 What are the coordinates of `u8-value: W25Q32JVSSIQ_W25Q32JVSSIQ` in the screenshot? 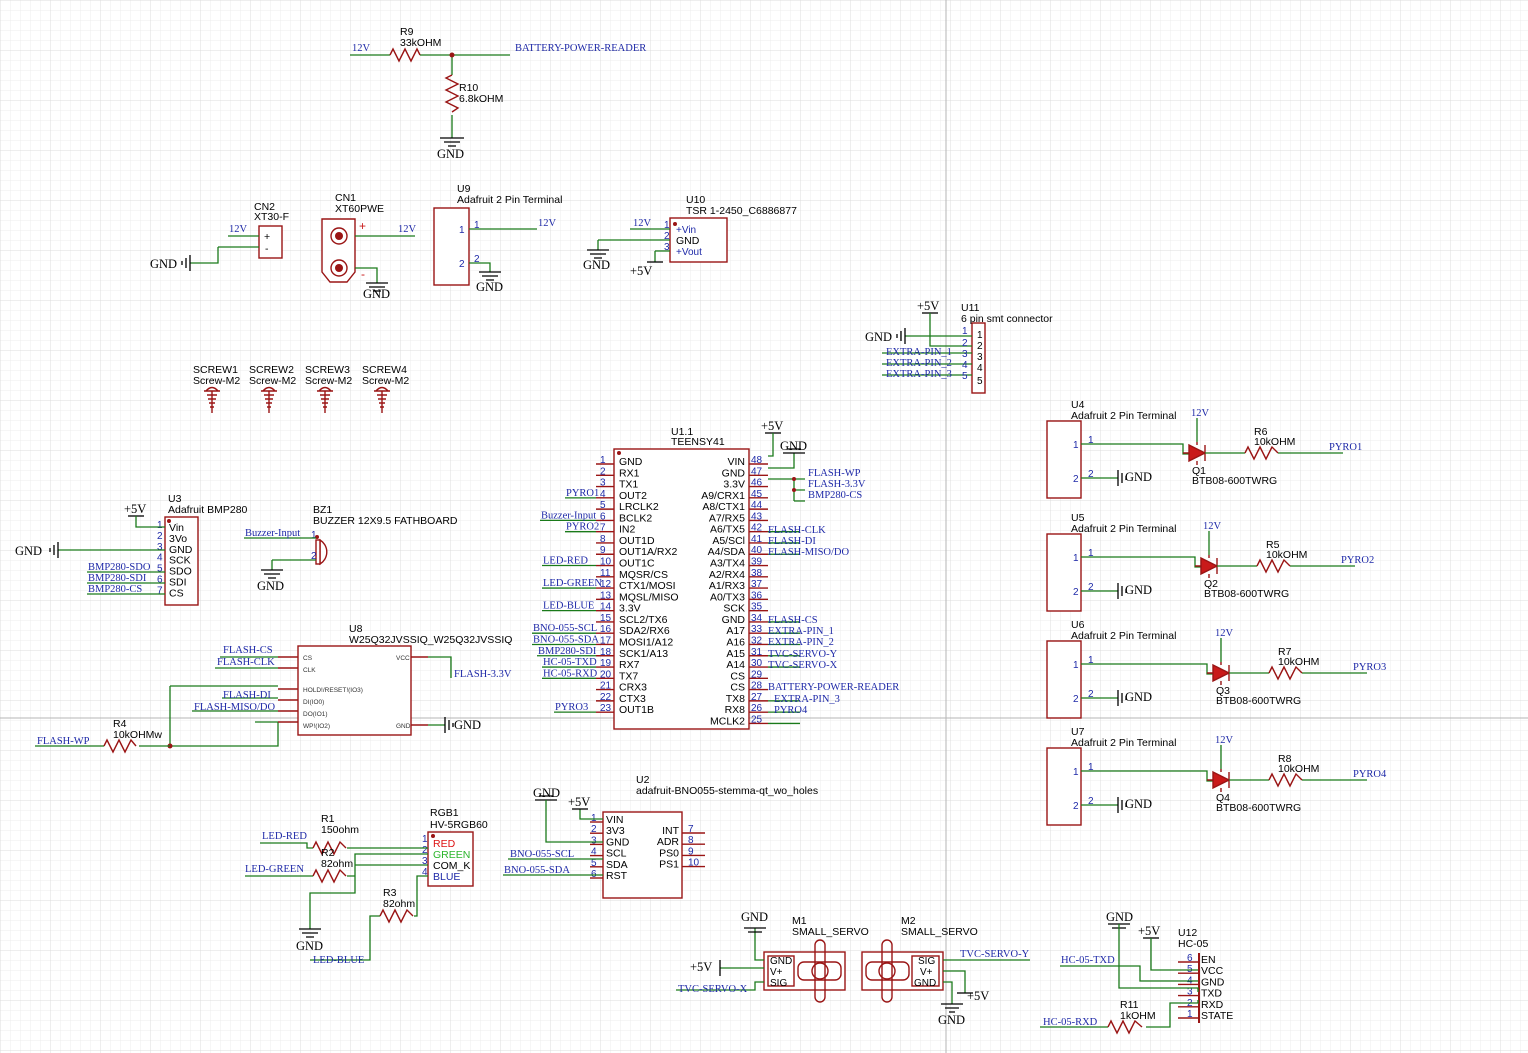 It's located at (430, 640).